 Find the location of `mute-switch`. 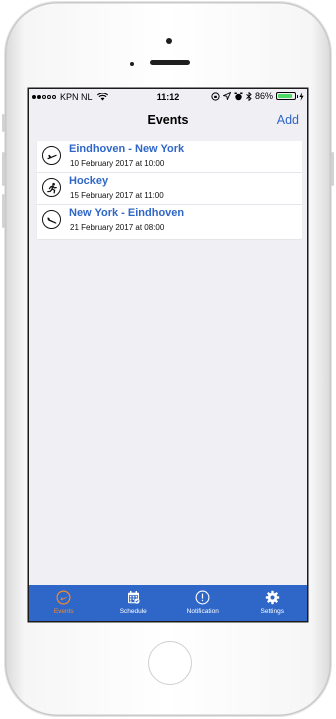

mute-switch is located at coordinates (3, 123).